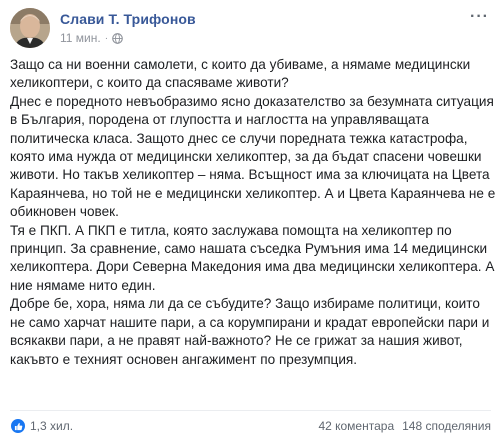  Describe the element at coordinates (18, 426) in the screenshot. I see `like-icon` at that location.